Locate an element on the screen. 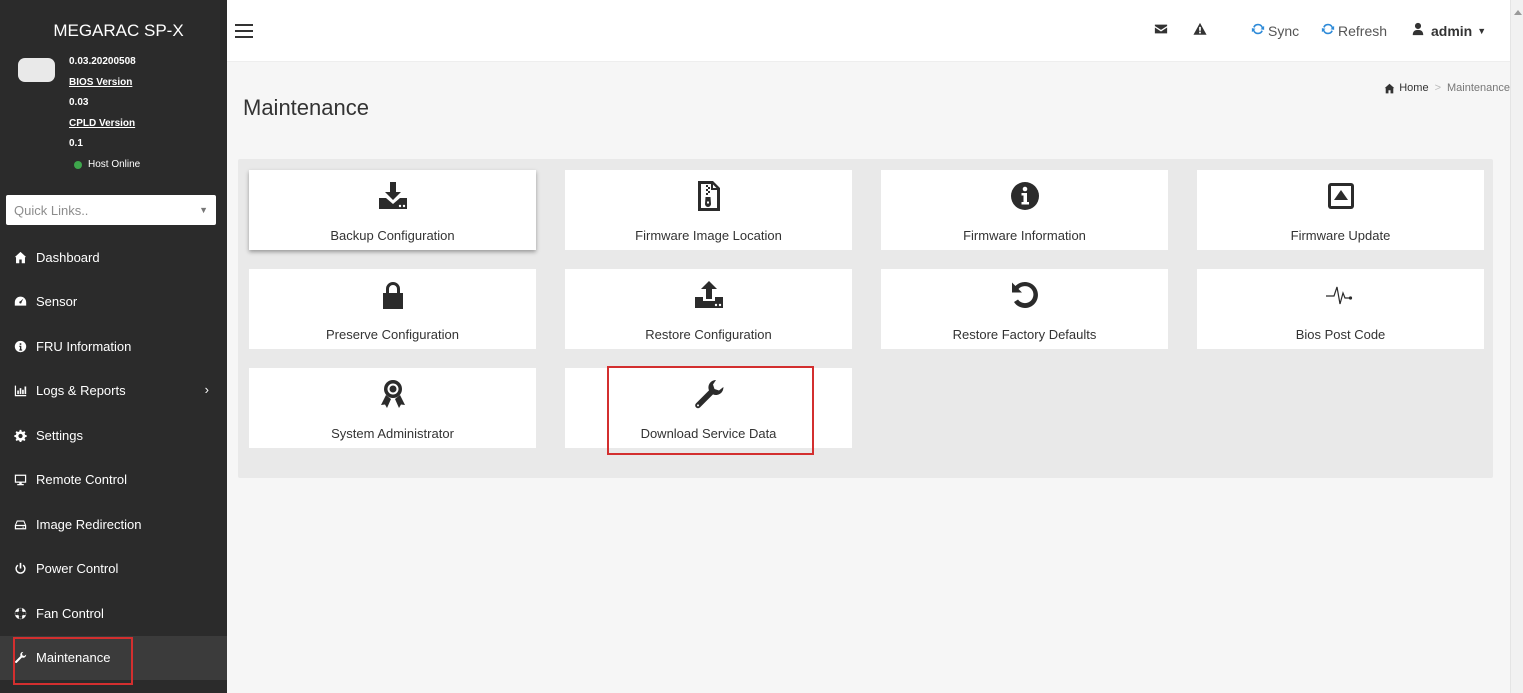  bar-chart-icon is located at coordinates (25, 390).